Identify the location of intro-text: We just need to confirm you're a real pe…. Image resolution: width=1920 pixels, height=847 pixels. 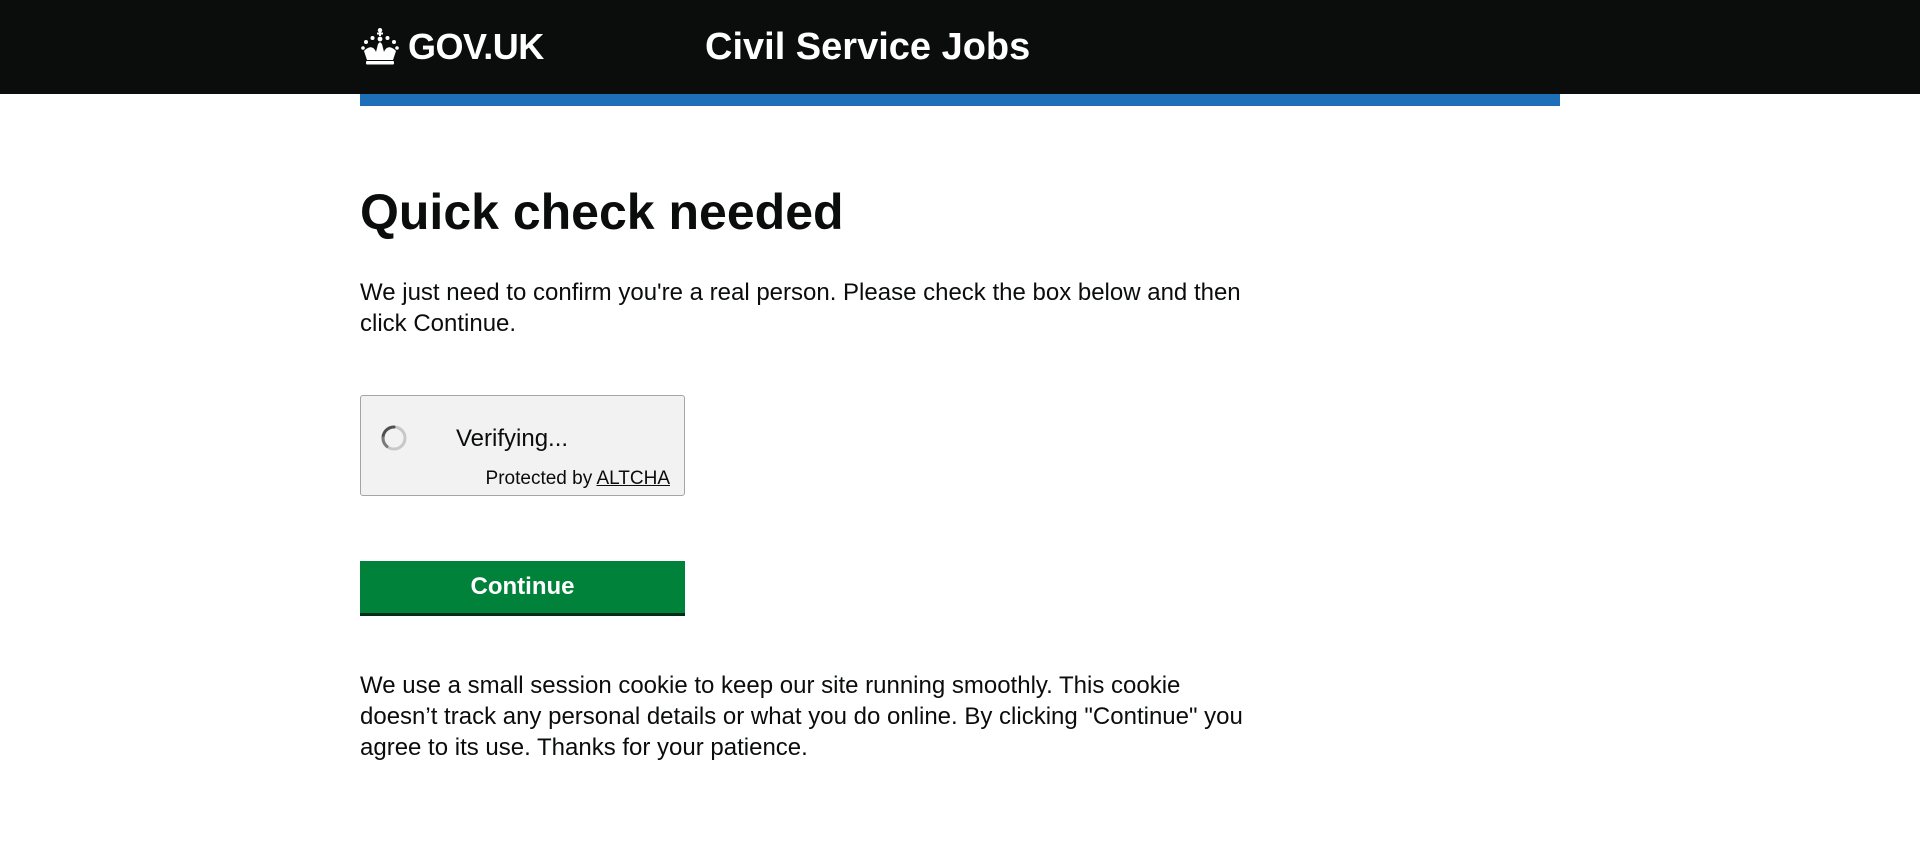
(800, 308).